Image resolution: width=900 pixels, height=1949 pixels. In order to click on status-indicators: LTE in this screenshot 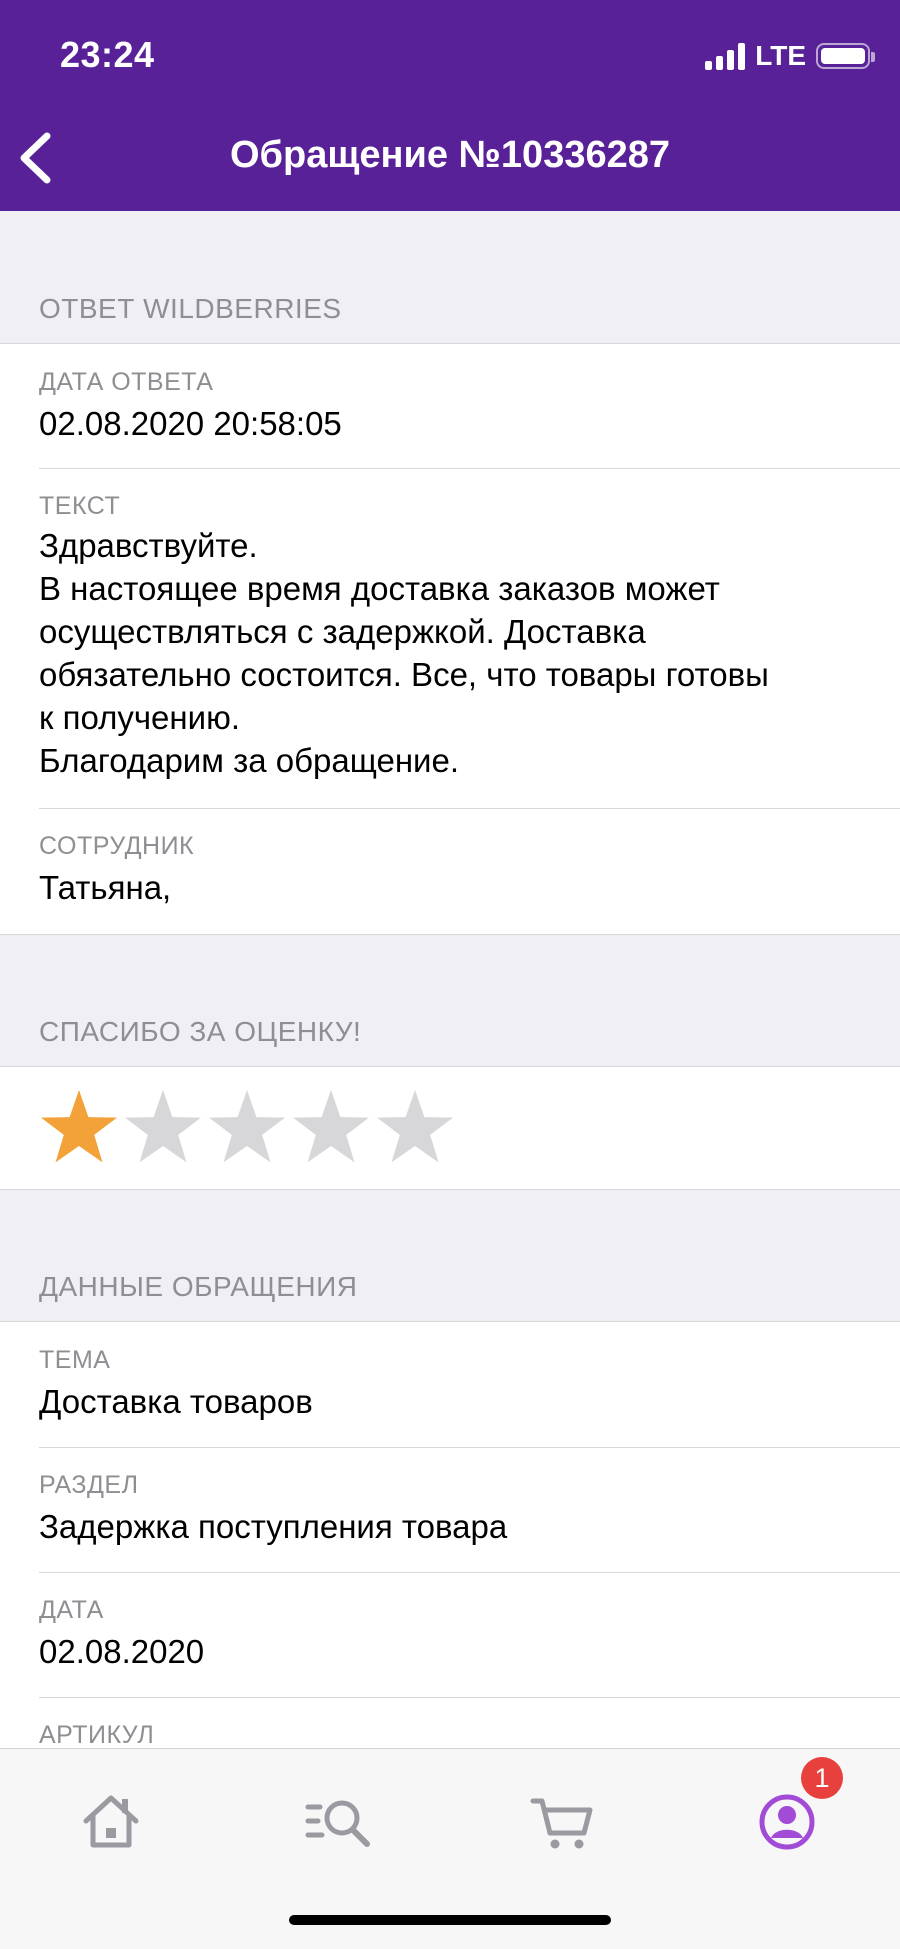, I will do `click(790, 56)`.